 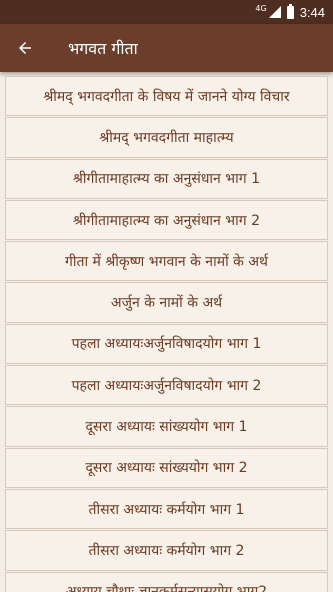 What do you see at coordinates (261, 8) in the screenshot?
I see `network-type: 4G` at bounding box center [261, 8].